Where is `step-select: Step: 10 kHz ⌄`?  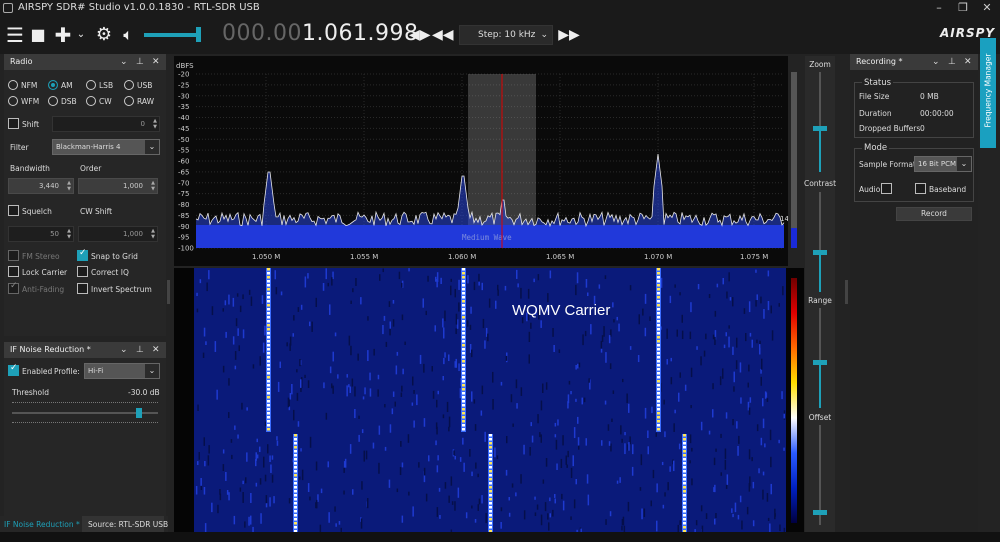 step-select: Step: 10 kHz ⌄ is located at coordinates (506, 35).